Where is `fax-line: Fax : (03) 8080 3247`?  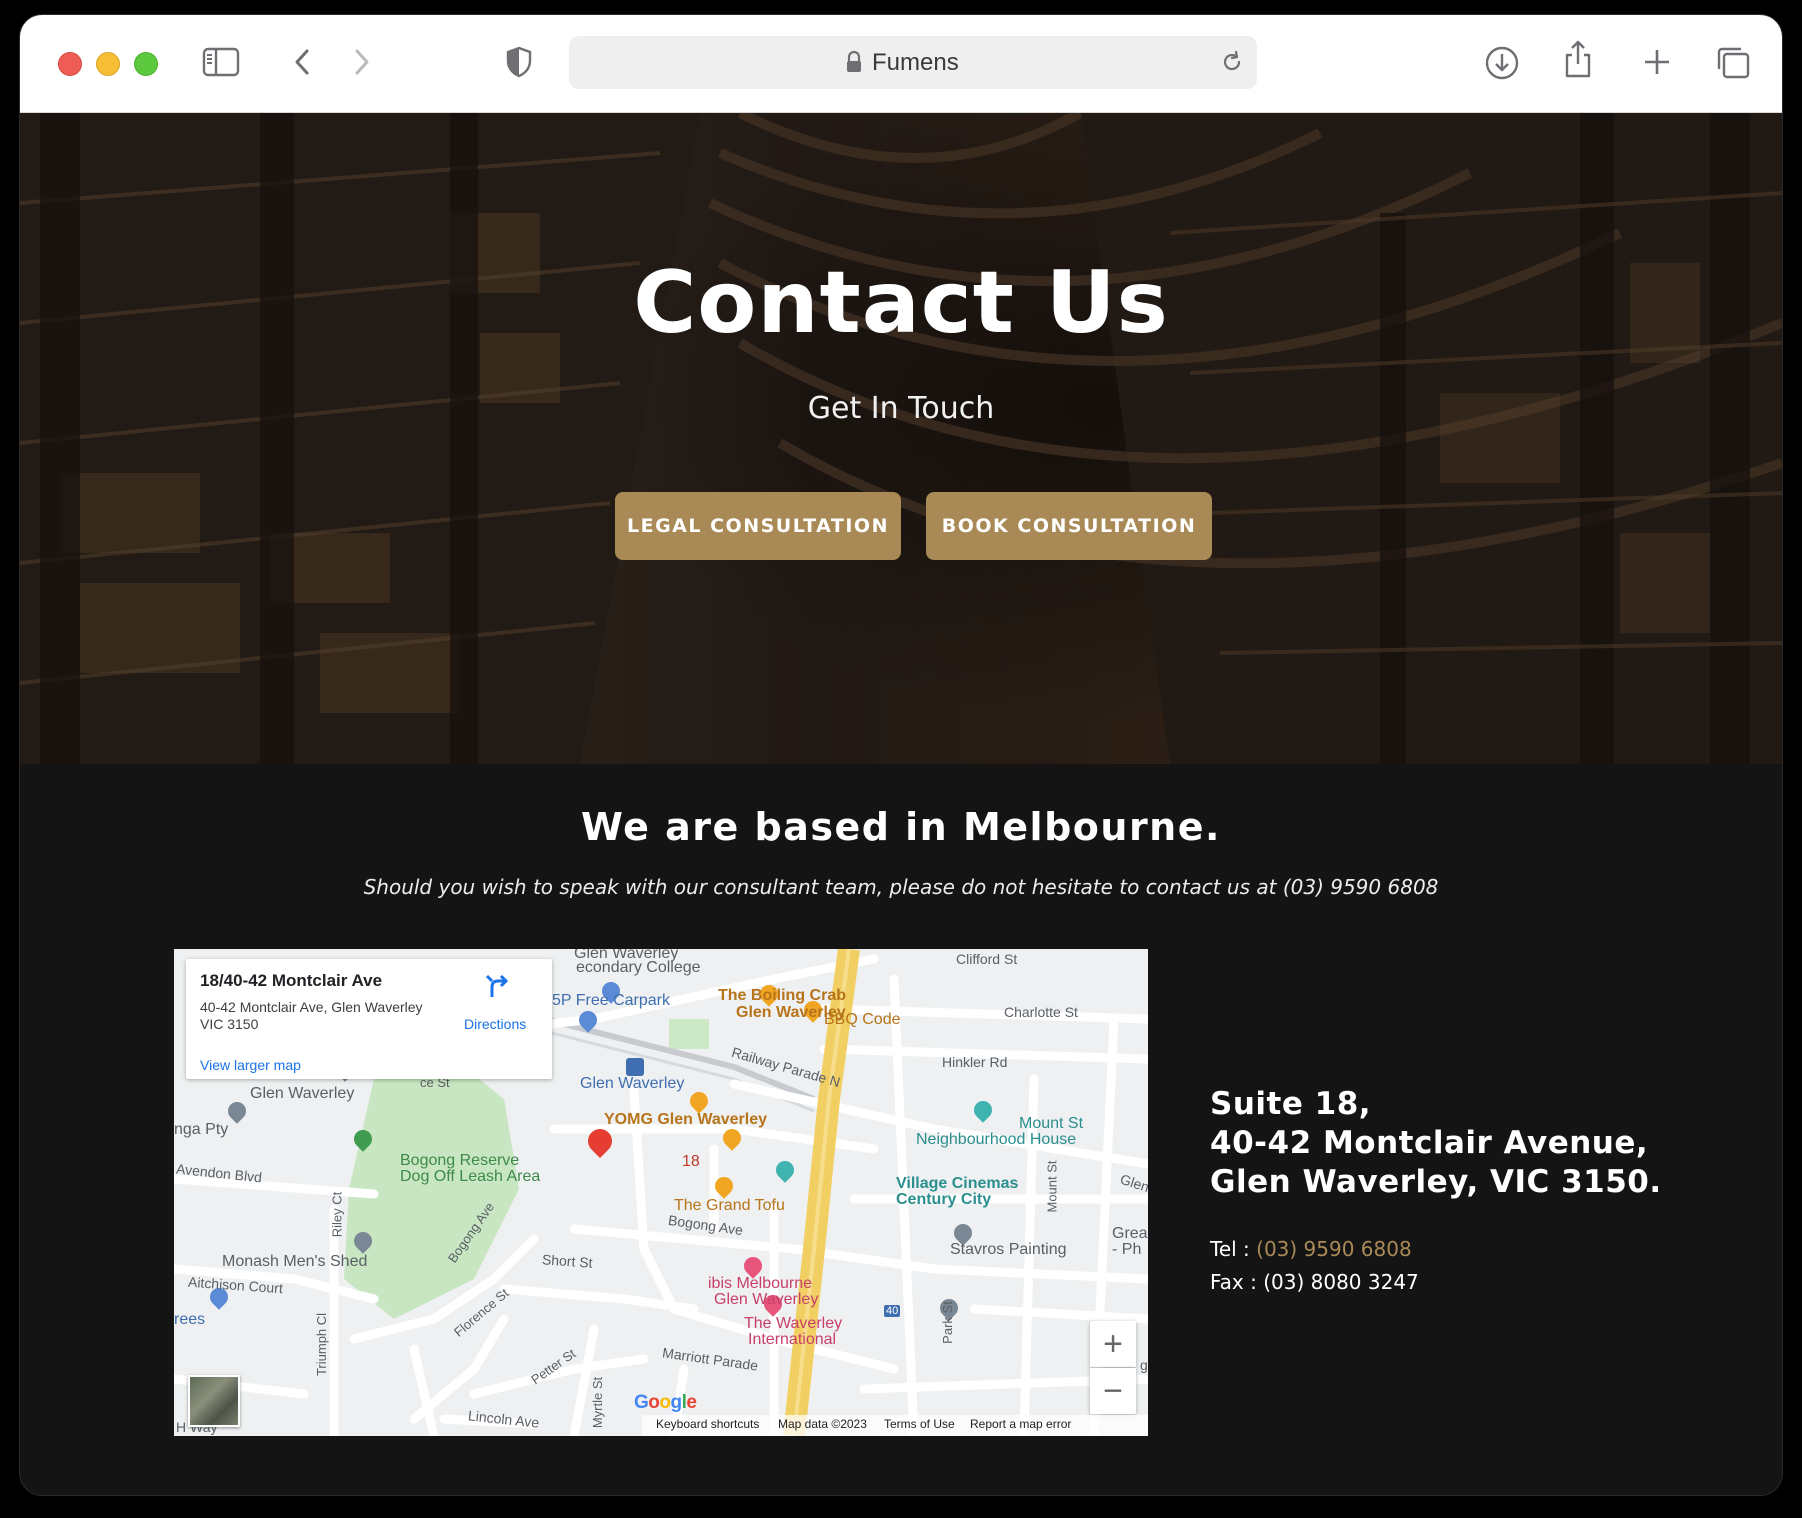
fax-line: Fax : (03) 8080 3247 is located at coordinates (1314, 1282).